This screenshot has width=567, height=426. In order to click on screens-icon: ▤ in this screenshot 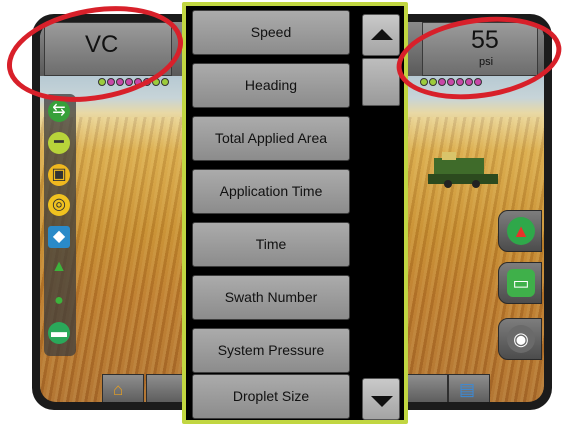, I will do `click(467, 389)`.